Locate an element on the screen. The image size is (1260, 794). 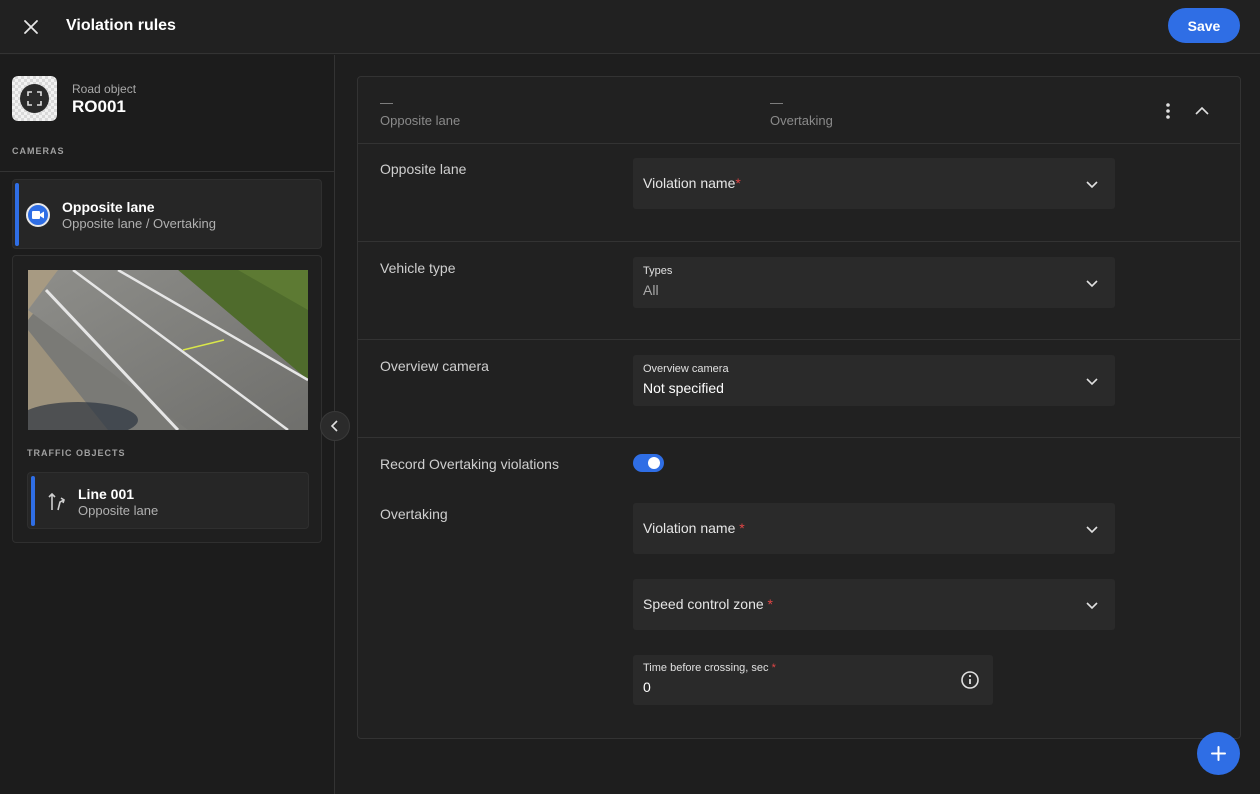
traffic-object-subtitle: Opposite lane is located at coordinates (118, 510).